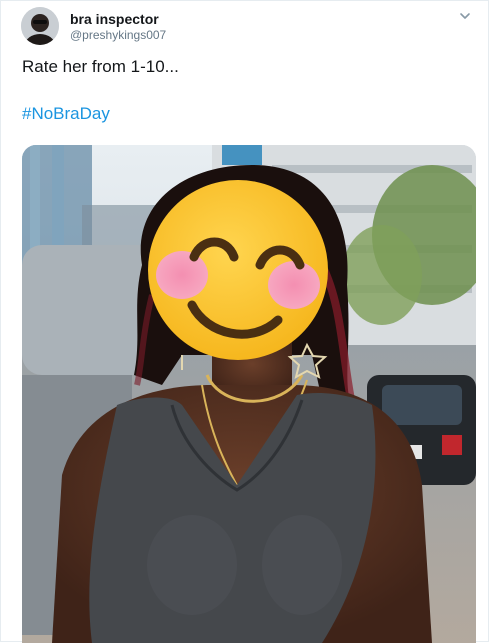 The image size is (489, 643). What do you see at coordinates (66, 114) in the screenshot?
I see `hashtag-link: #NoBraDay` at bounding box center [66, 114].